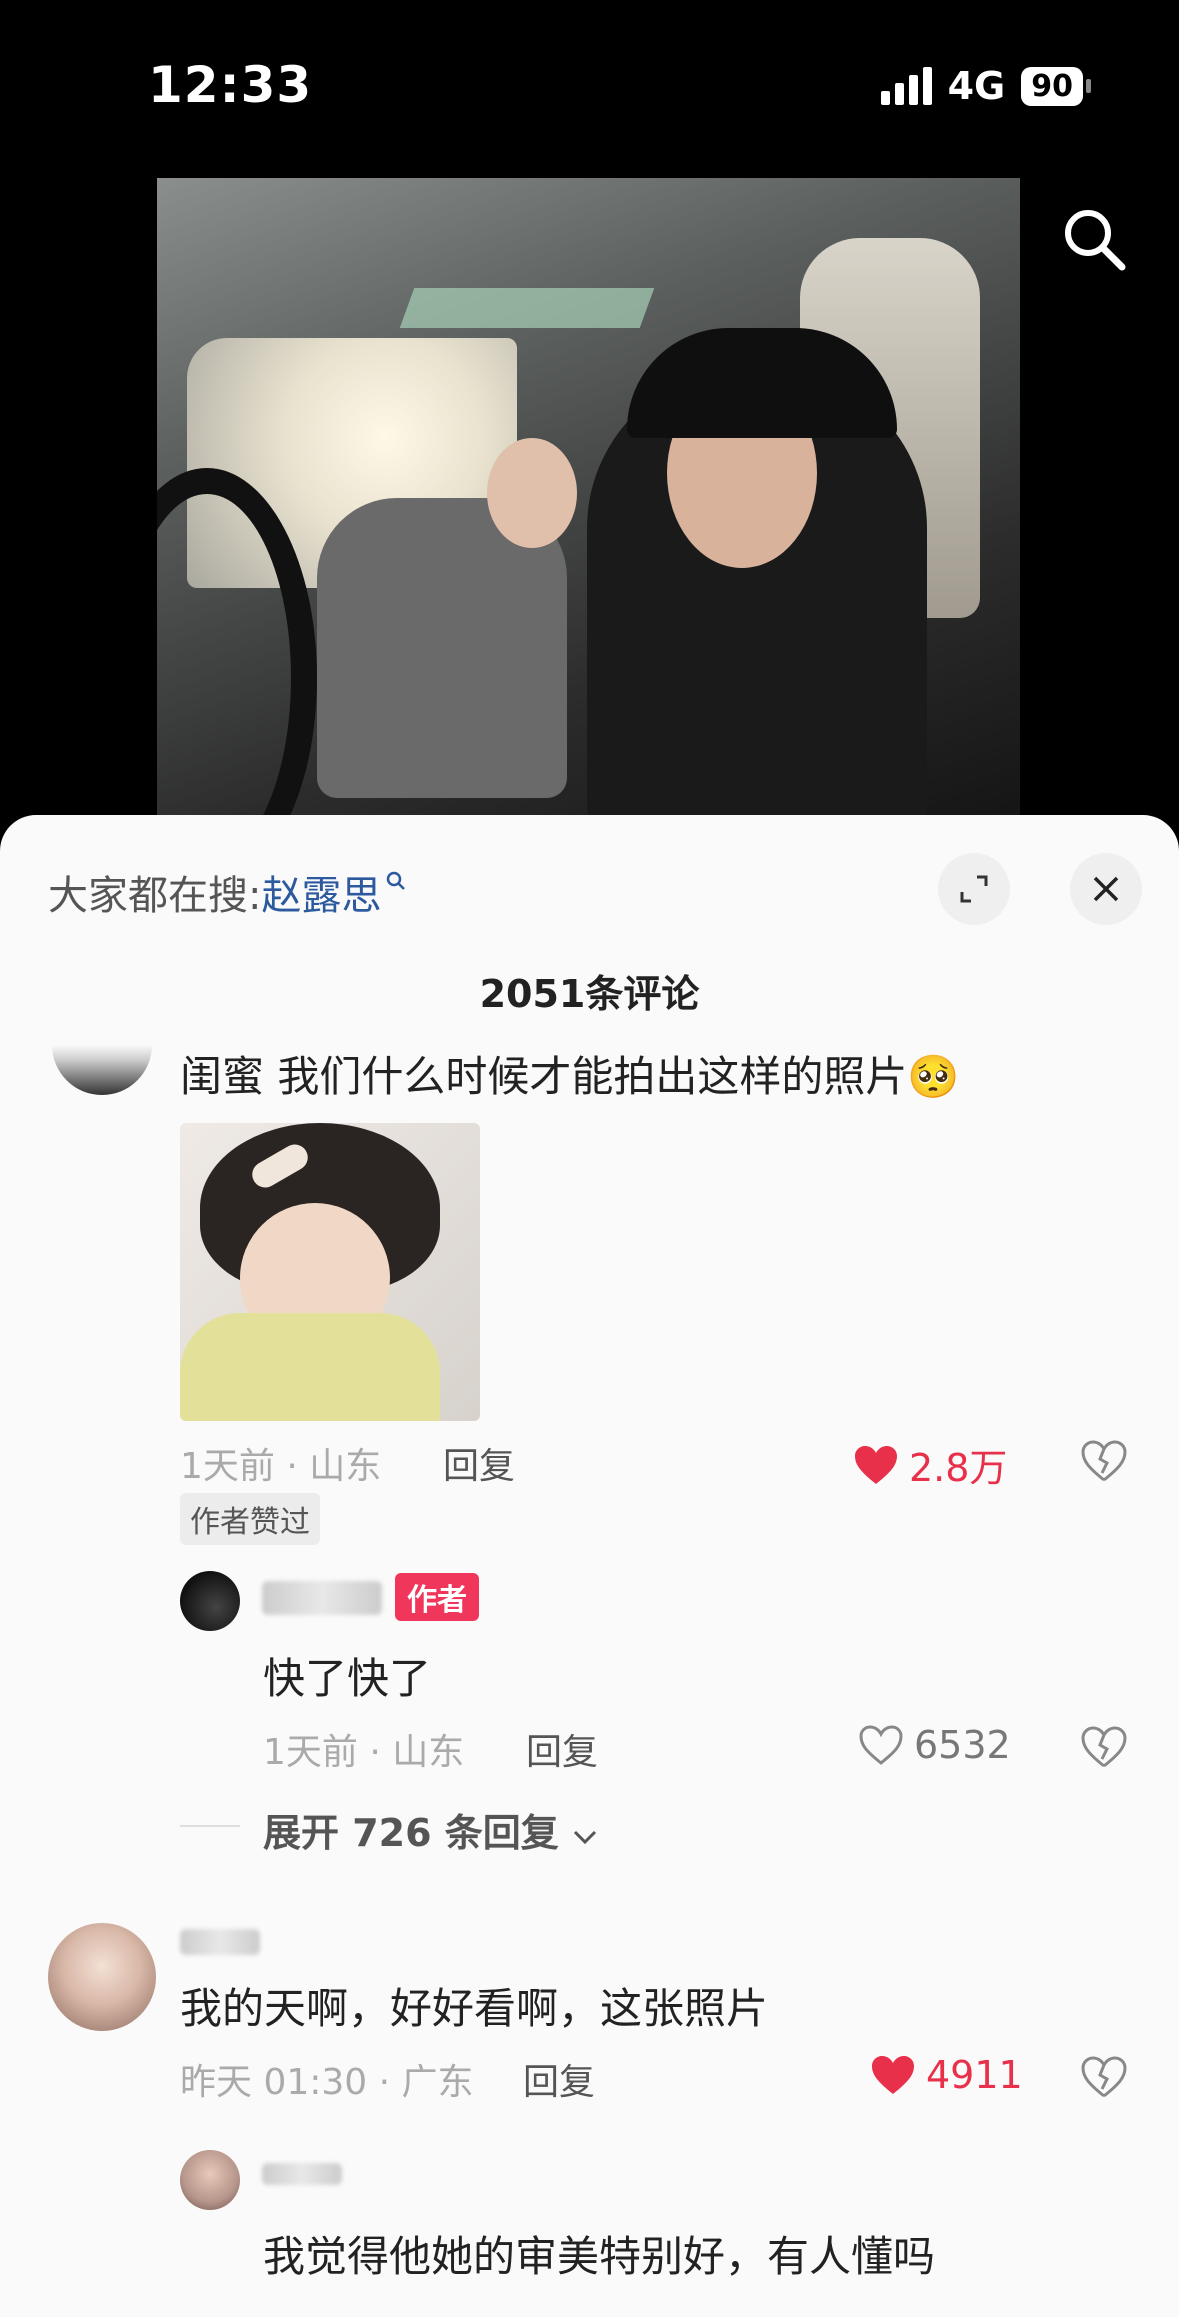 This screenshot has width=1179, height=2317. I want to click on expand-button, so click(974, 889).